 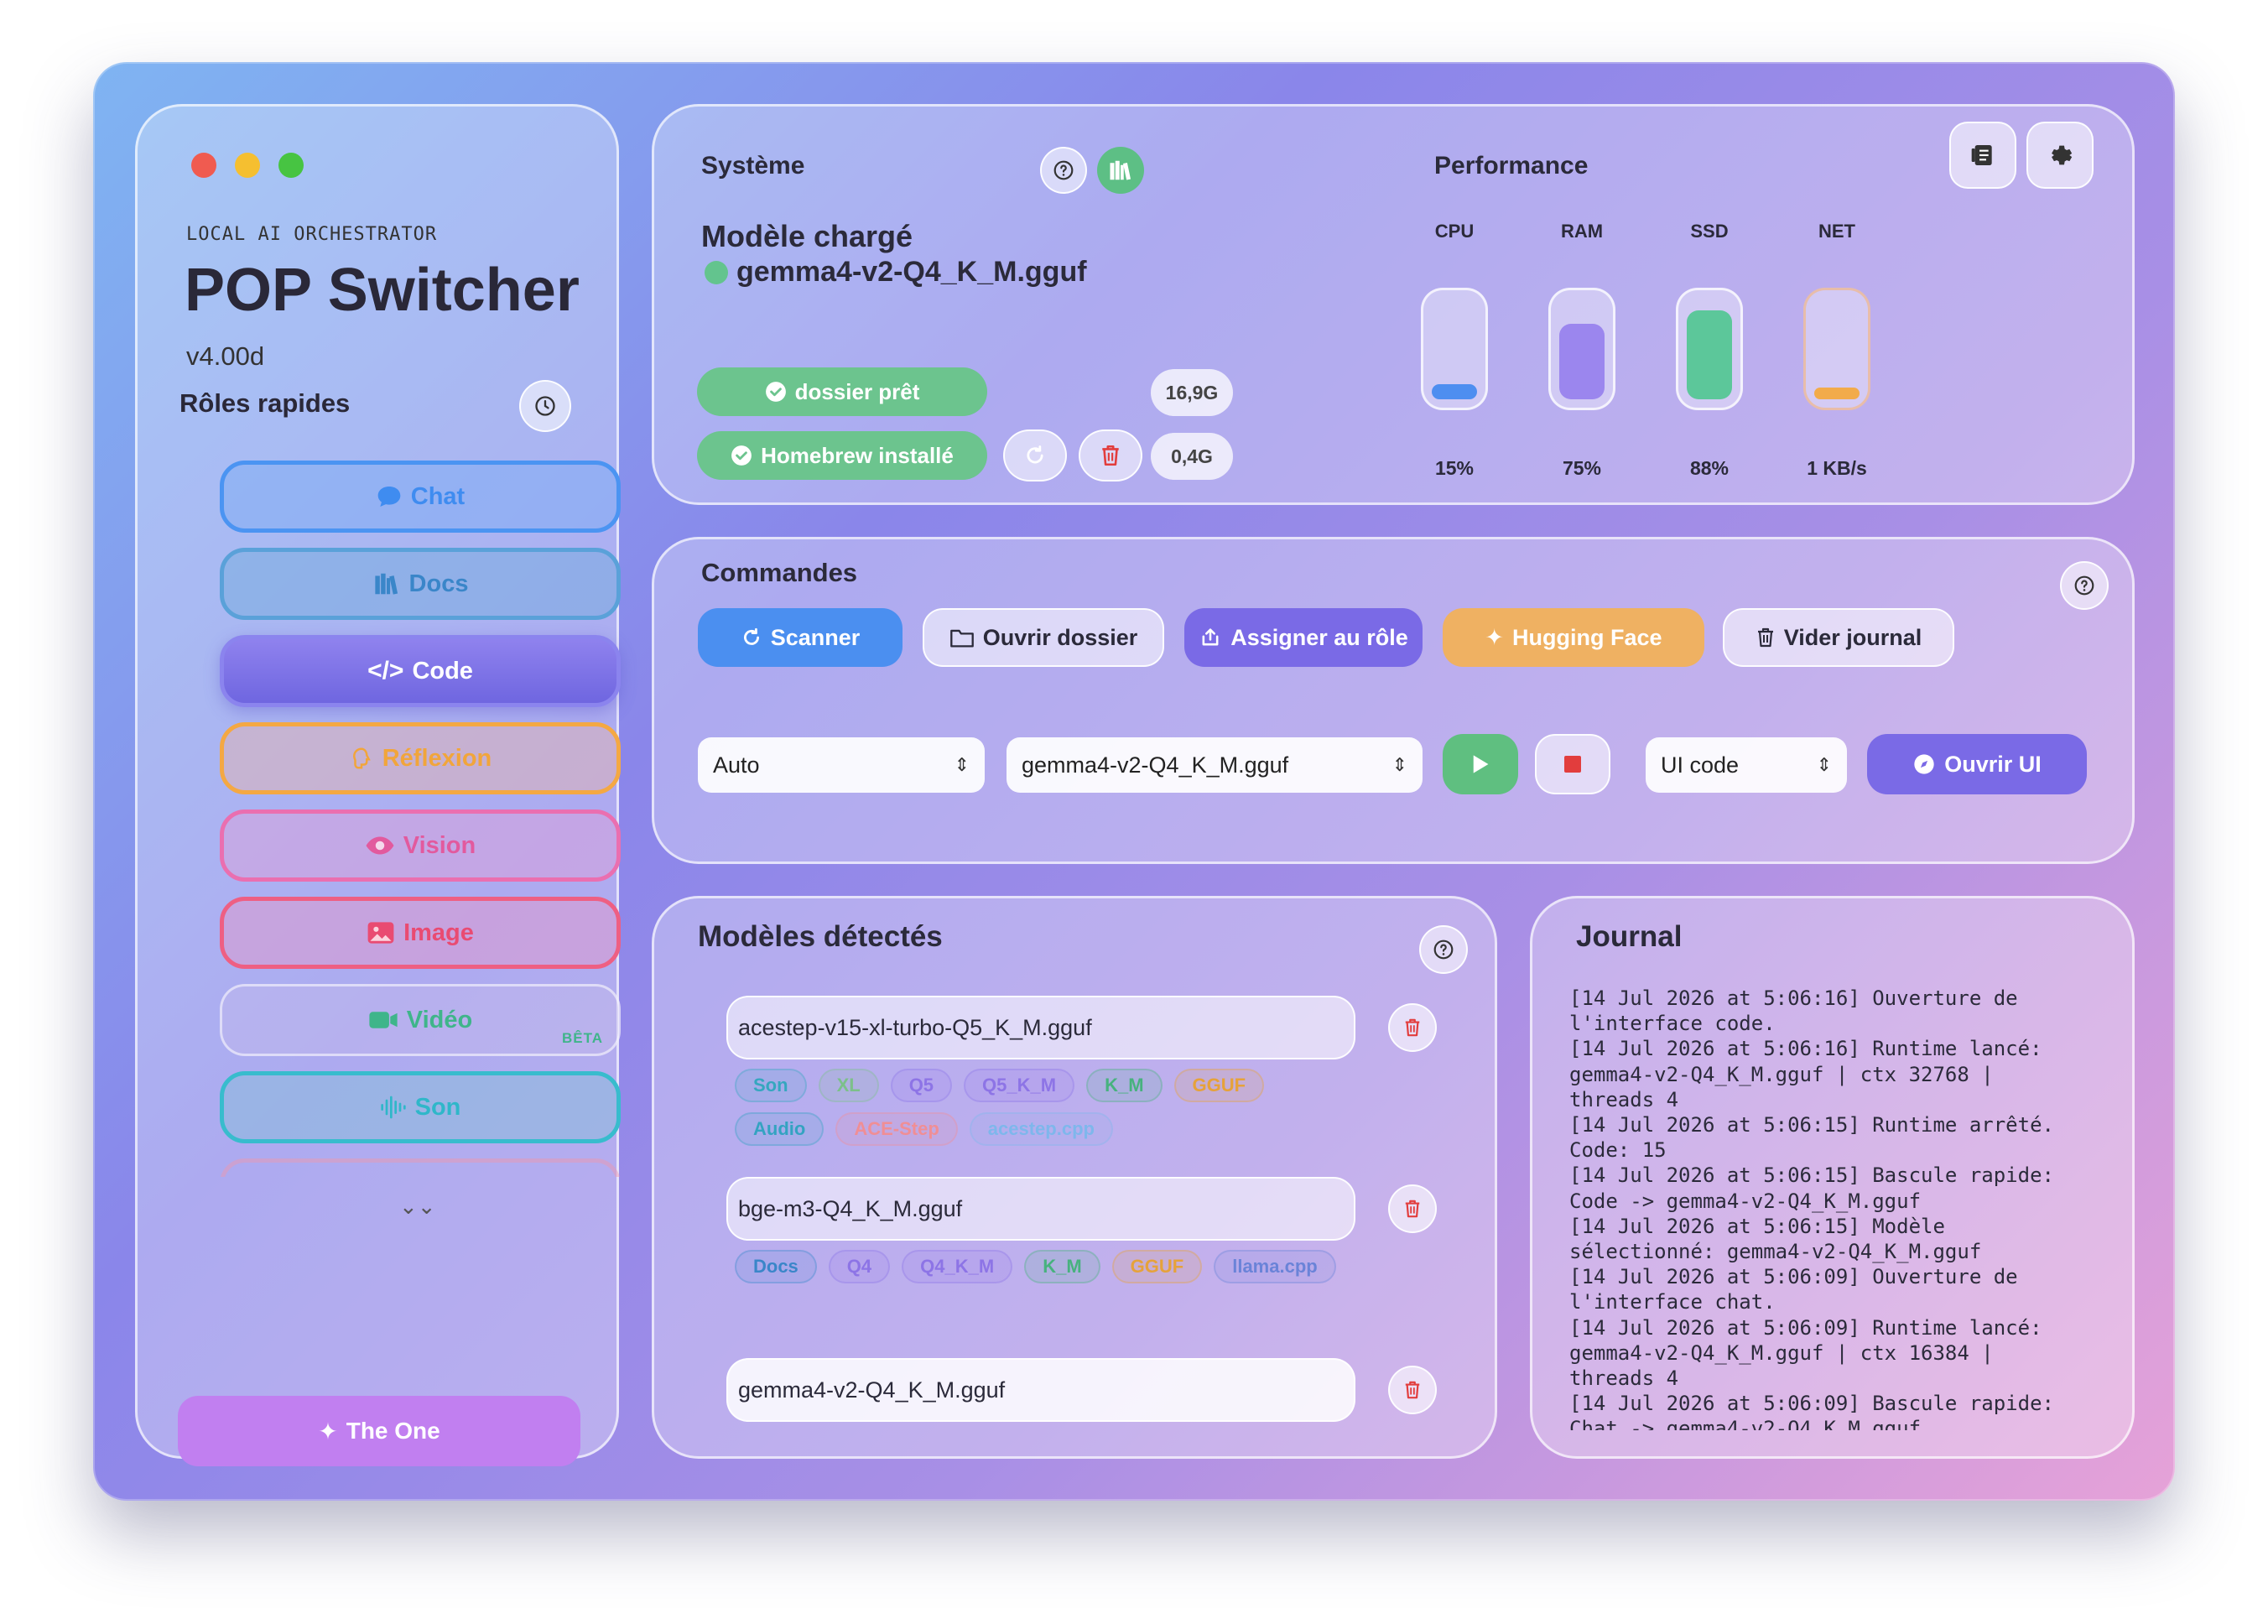 I want to click on open-ui-button: Ouvrir UI, so click(x=1977, y=764).